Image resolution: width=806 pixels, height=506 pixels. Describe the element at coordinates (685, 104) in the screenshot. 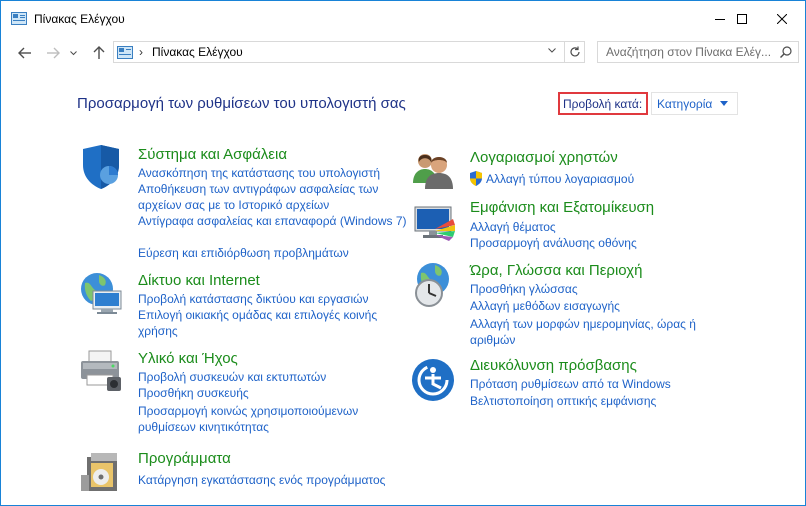

I see `view-by-value: Κατηγορία` at that location.